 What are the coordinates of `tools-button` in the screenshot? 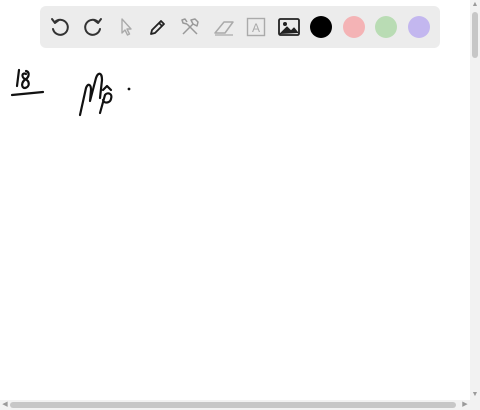 It's located at (190, 27).